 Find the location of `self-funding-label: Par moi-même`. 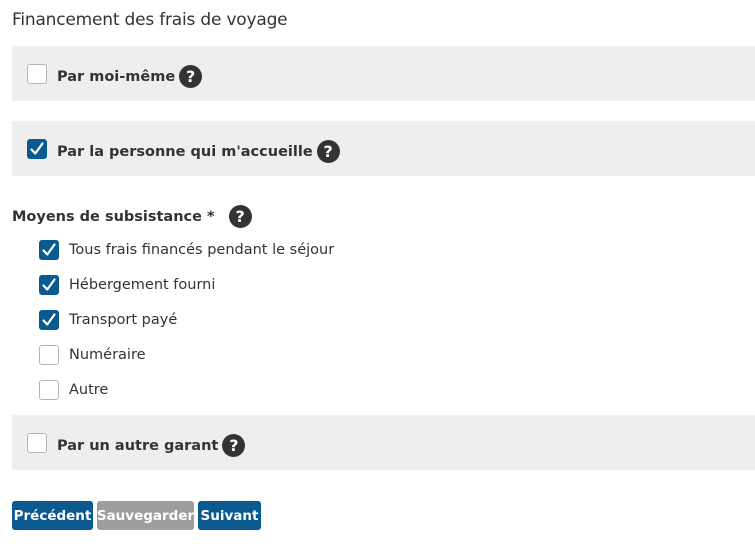

self-funding-label: Par moi-même is located at coordinates (116, 76).